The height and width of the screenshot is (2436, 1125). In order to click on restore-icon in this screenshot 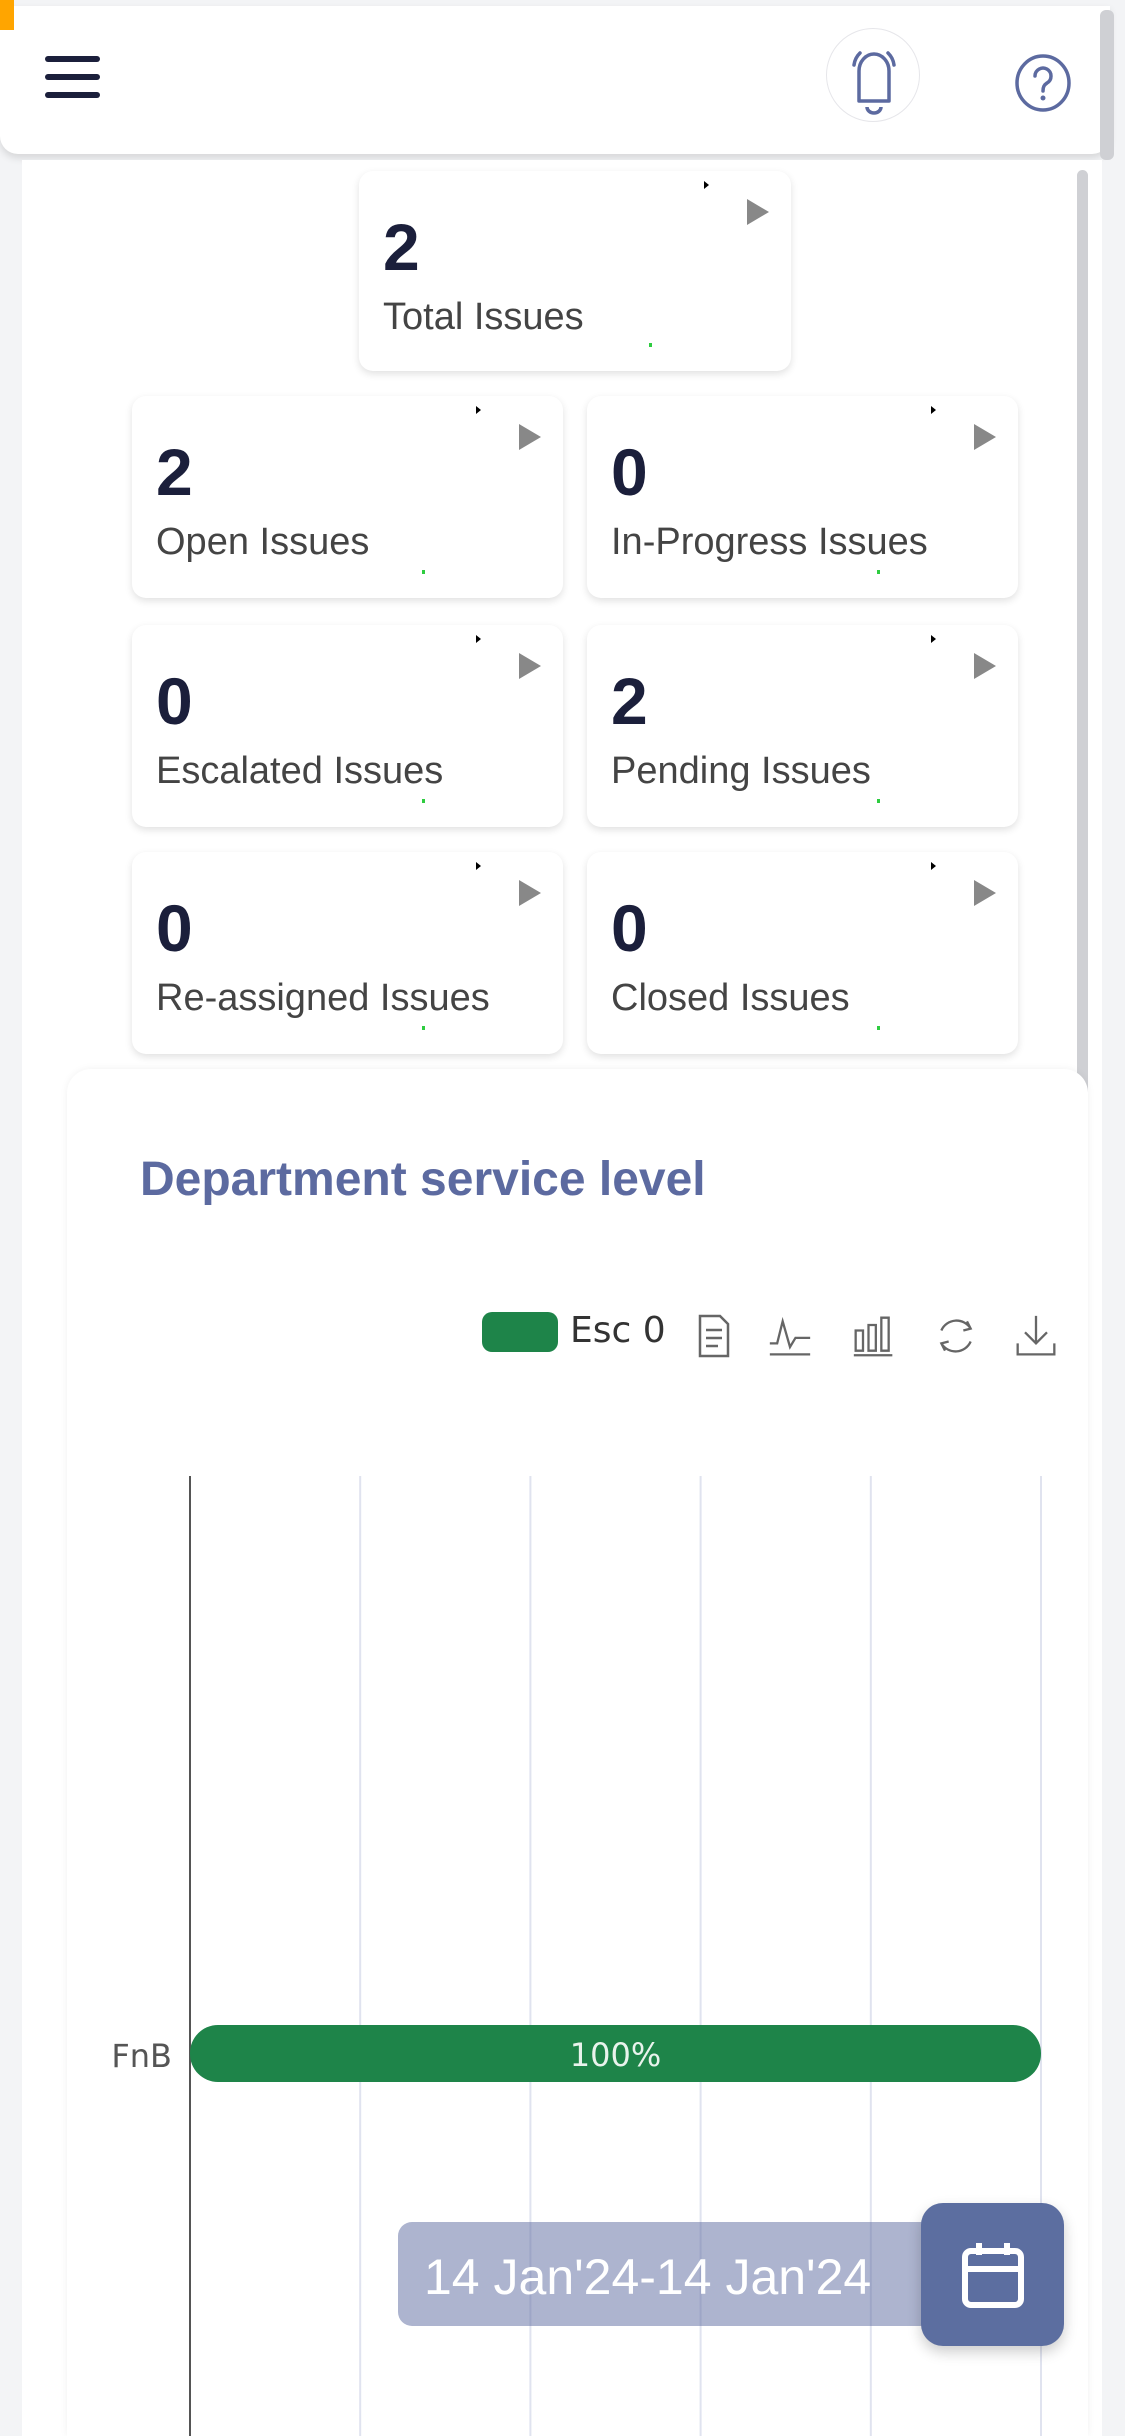, I will do `click(956, 1336)`.